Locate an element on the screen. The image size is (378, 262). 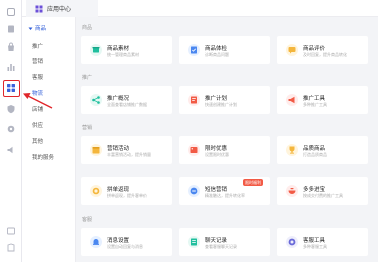
shield-icon is located at coordinates (11, 109).